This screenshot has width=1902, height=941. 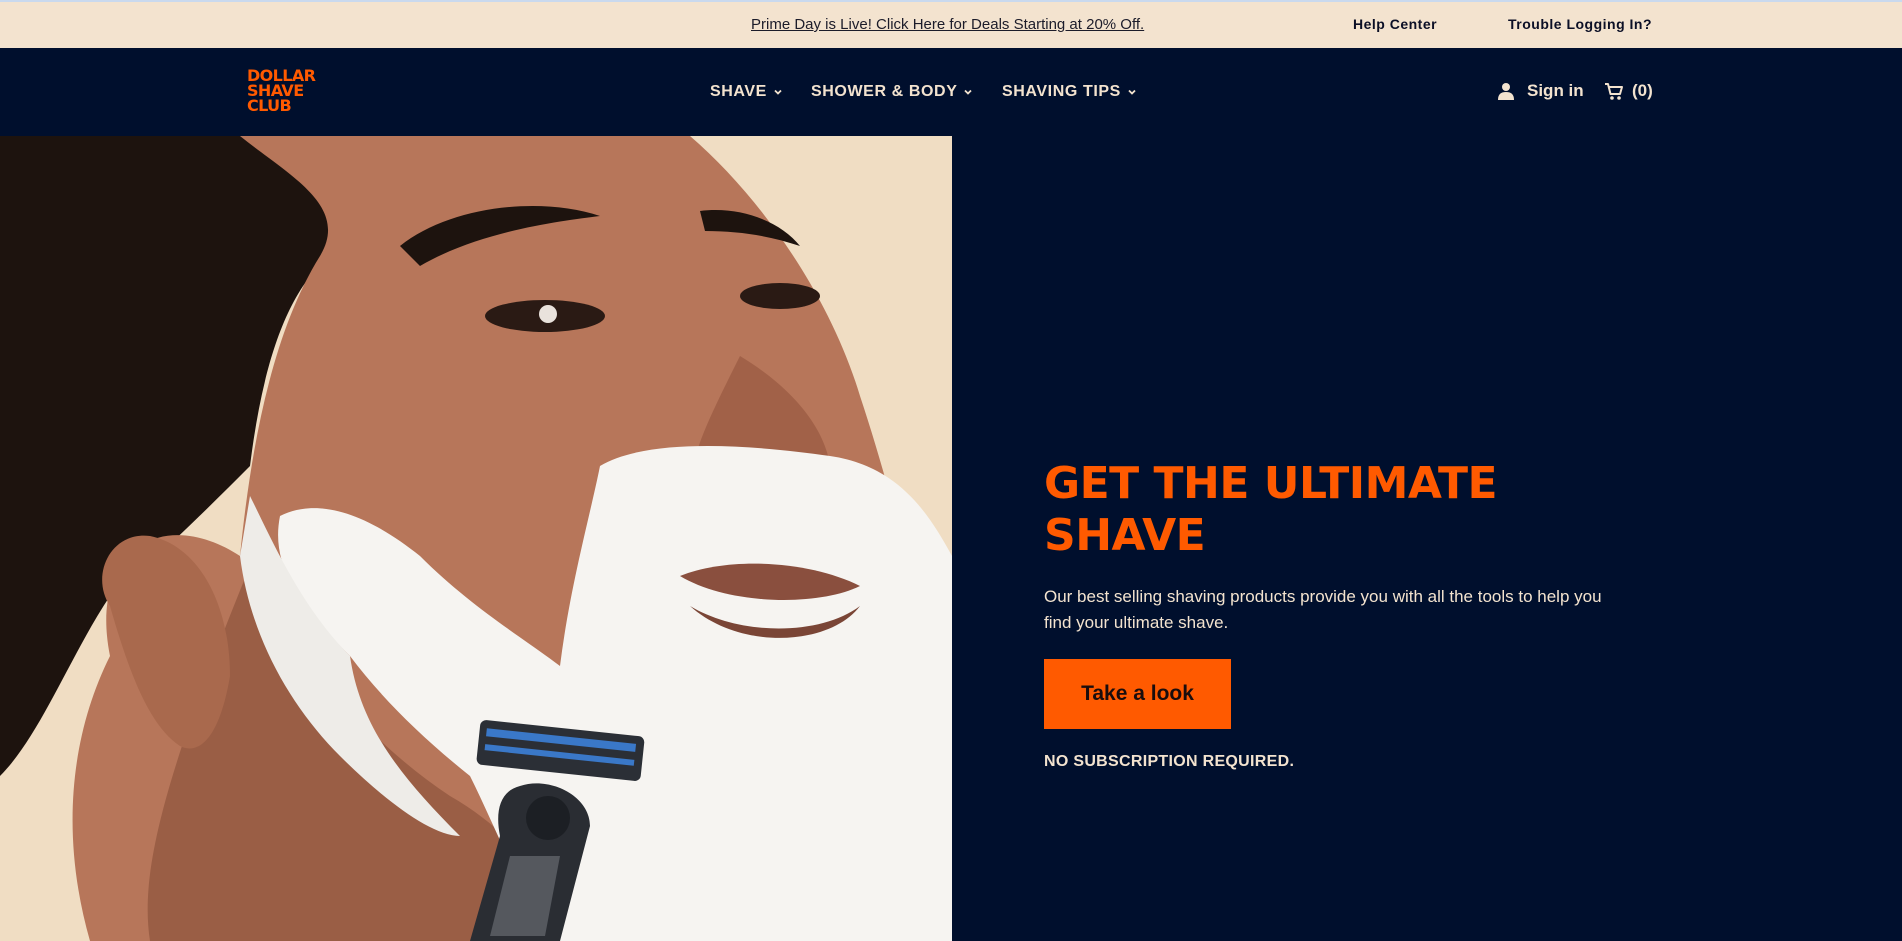 I want to click on hero-title-line-2: SHAVE, so click(x=1125, y=535).